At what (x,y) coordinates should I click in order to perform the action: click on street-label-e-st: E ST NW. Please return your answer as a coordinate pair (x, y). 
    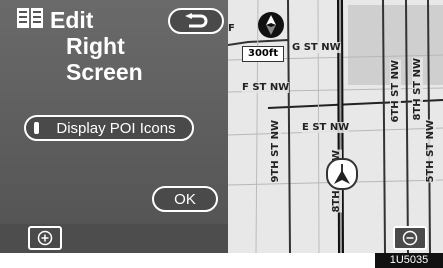
    Looking at the image, I should click on (326, 127).